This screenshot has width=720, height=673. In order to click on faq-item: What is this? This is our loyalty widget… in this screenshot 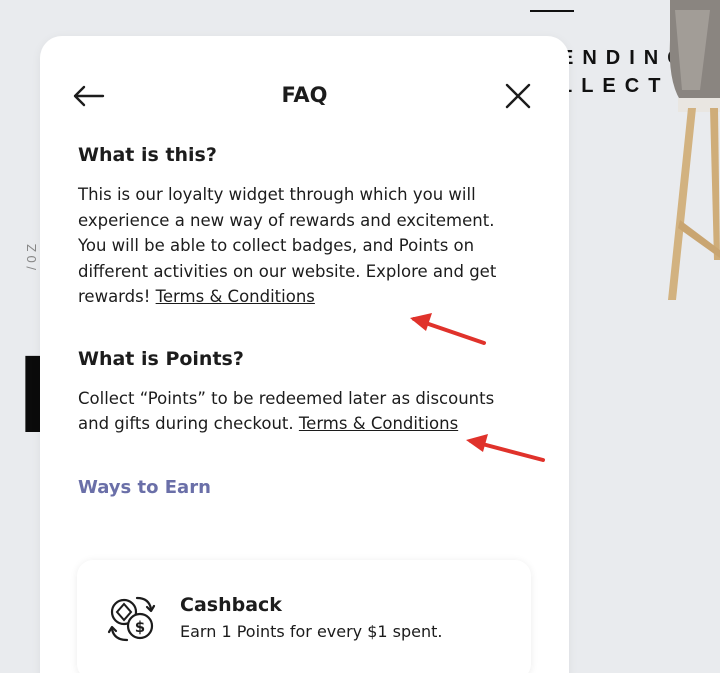, I will do `click(288, 226)`.